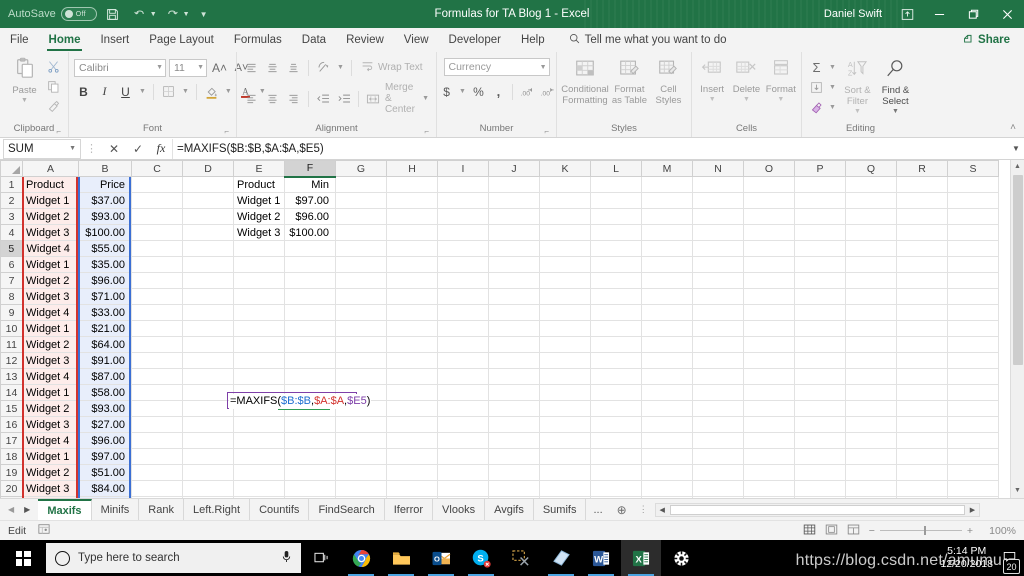 The height and width of the screenshot is (576, 1024). I want to click on cell-K5, so click(565, 248).